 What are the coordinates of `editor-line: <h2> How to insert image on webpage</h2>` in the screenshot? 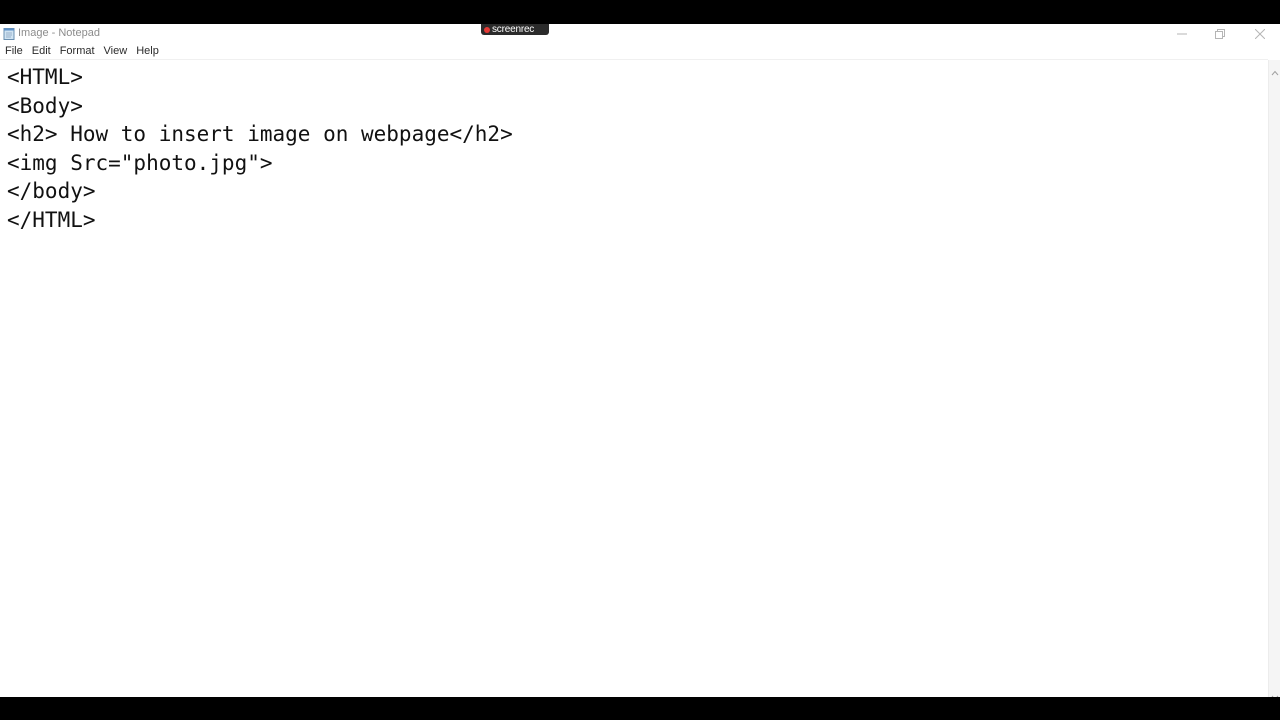 It's located at (260, 134).